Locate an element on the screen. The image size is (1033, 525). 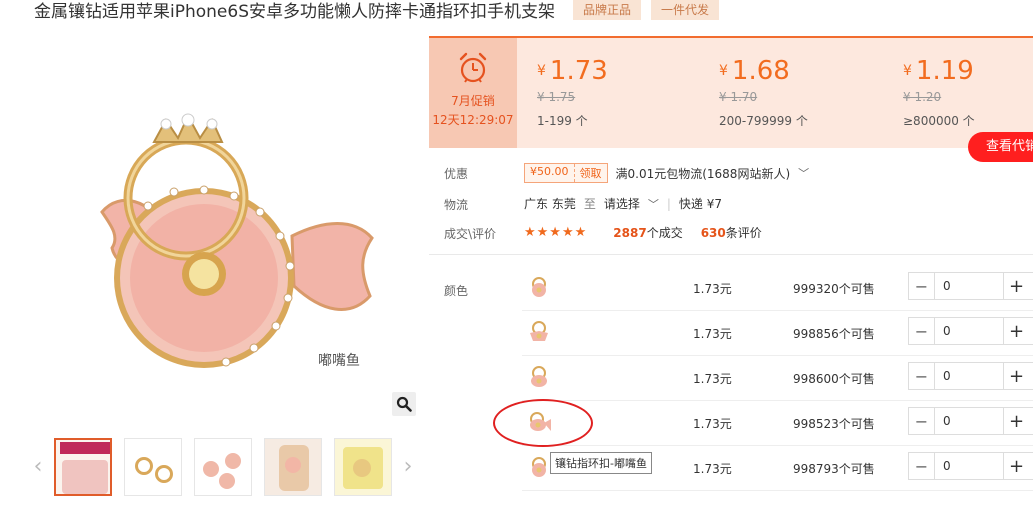
promo-countdown: 12天12:29:07 is located at coordinates (473, 120).